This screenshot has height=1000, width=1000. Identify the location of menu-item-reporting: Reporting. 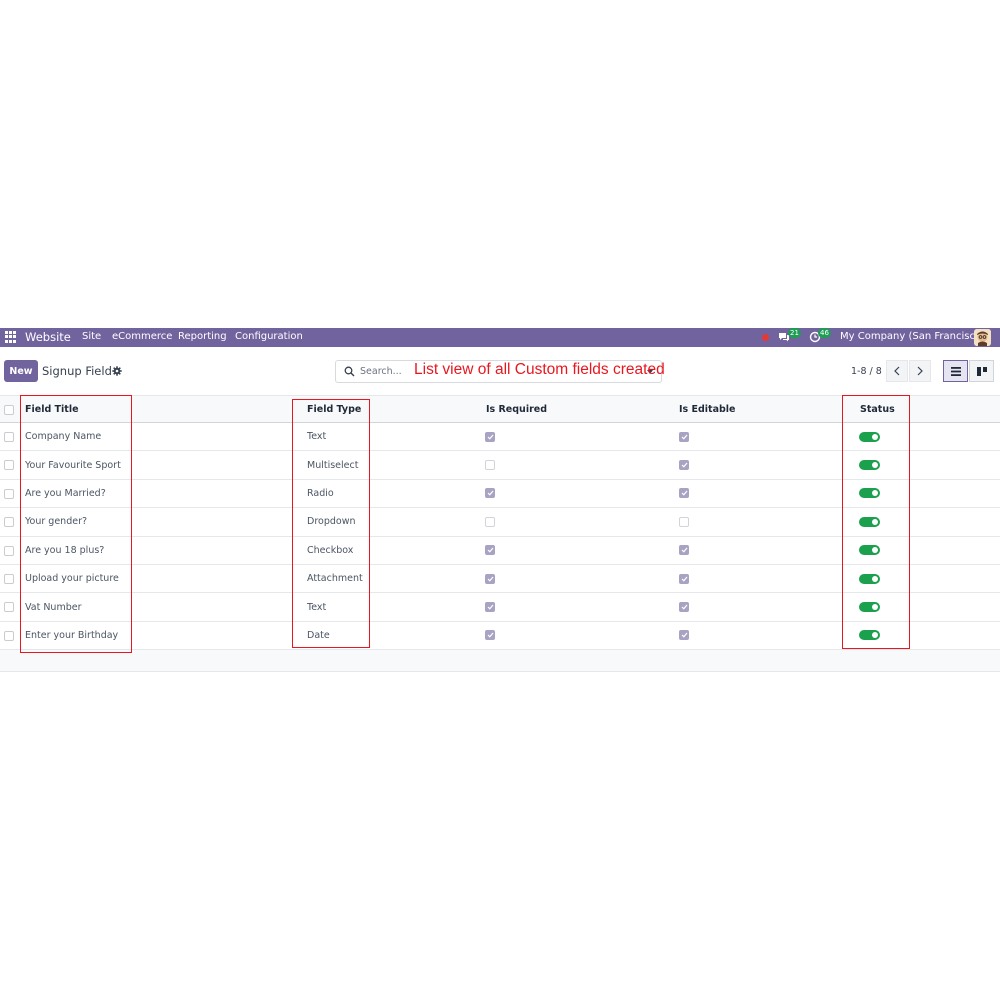
(202, 336).